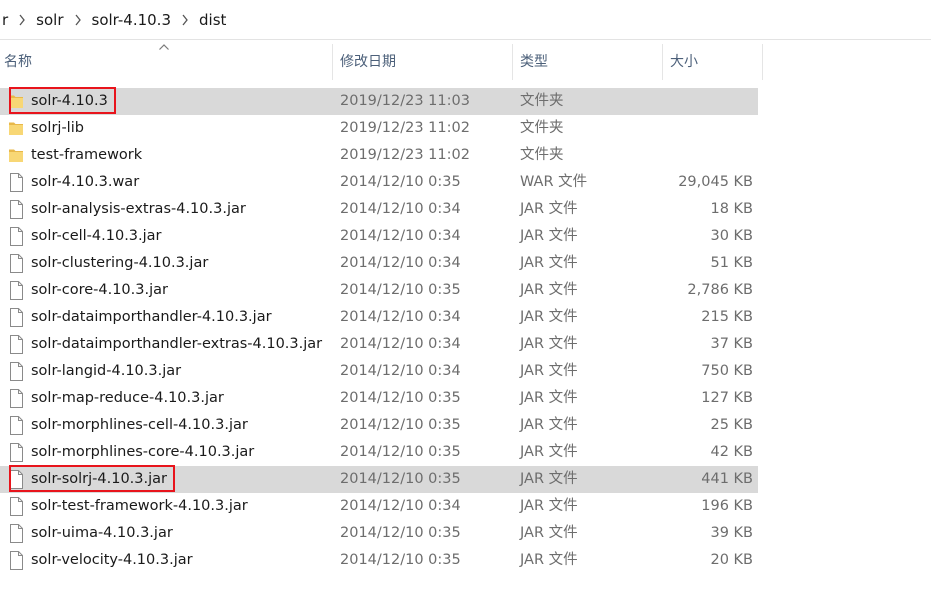 Image resolution: width=931 pixels, height=610 pixels. What do you see at coordinates (727, 317) in the screenshot?
I see `file-size: 215 KB` at bounding box center [727, 317].